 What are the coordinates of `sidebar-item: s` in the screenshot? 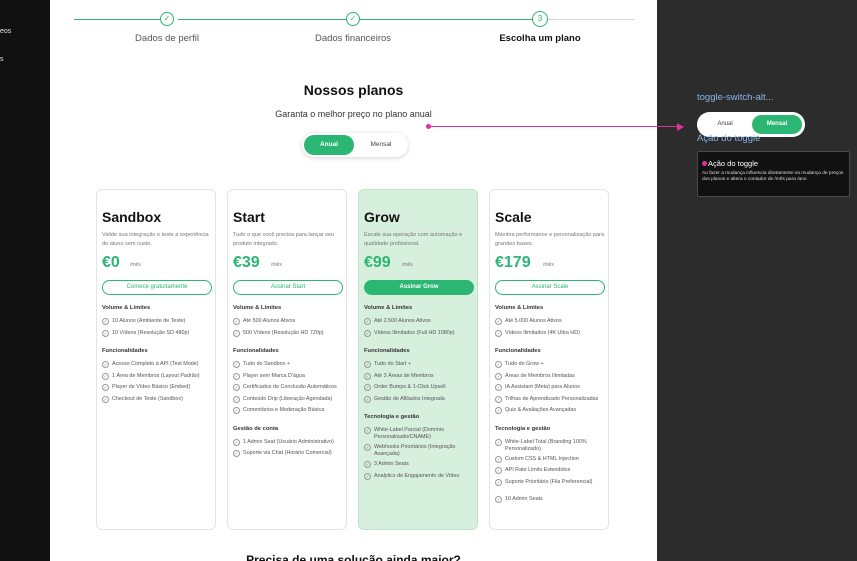 It's located at (2, 59).